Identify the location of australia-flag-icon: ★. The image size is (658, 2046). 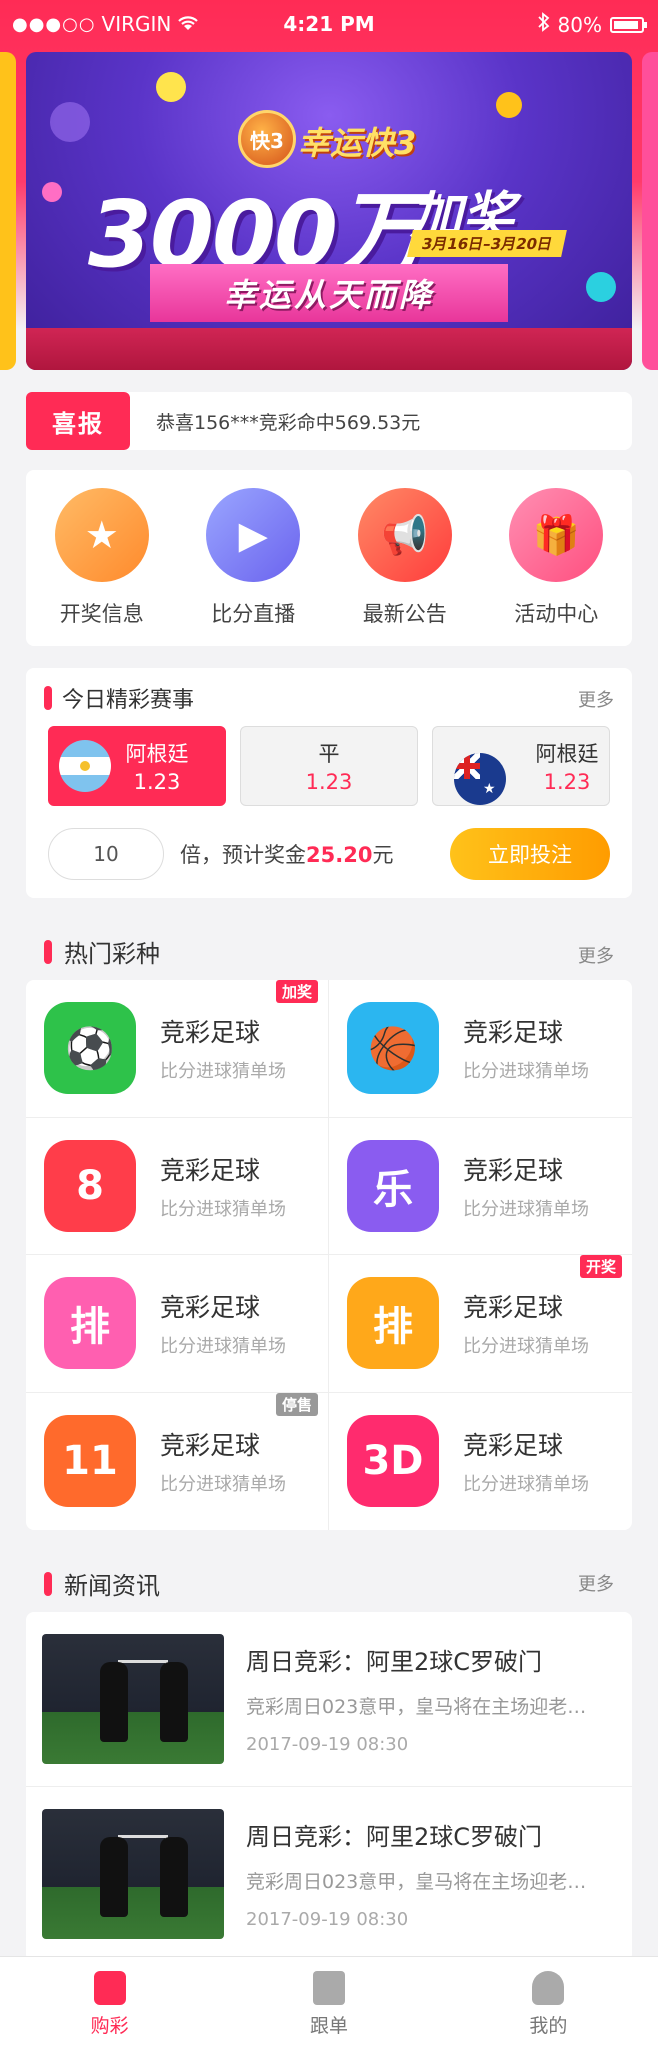
(479, 779).